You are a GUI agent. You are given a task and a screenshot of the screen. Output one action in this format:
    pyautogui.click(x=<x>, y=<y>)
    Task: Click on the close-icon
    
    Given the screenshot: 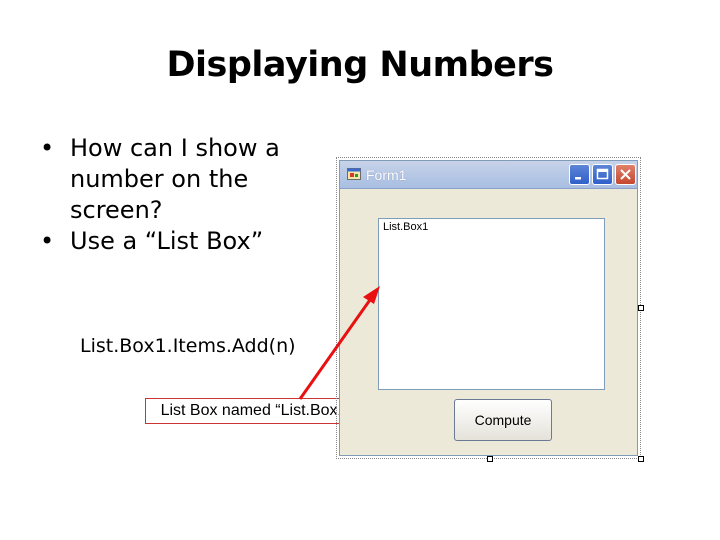 What is the action you would take?
    pyautogui.click(x=625, y=174)
    